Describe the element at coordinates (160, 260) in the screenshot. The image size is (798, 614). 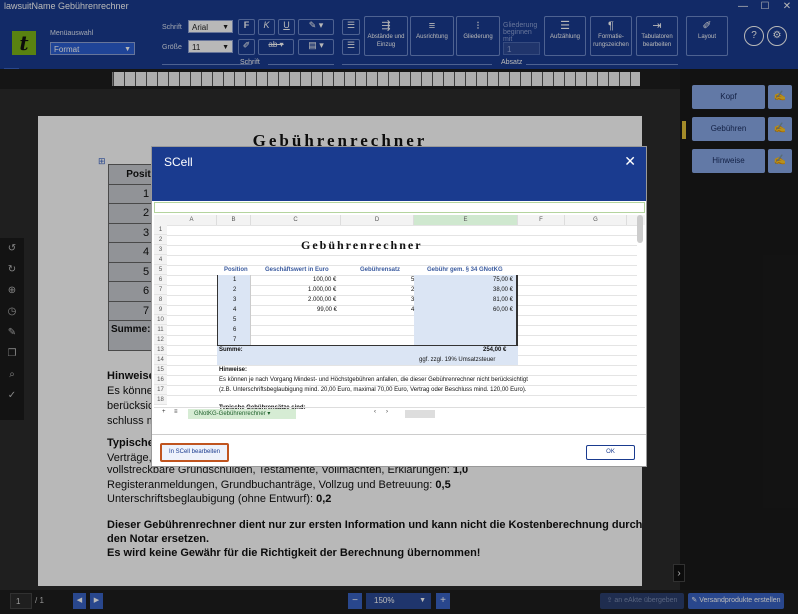
I see `row-header: 4` at that location.